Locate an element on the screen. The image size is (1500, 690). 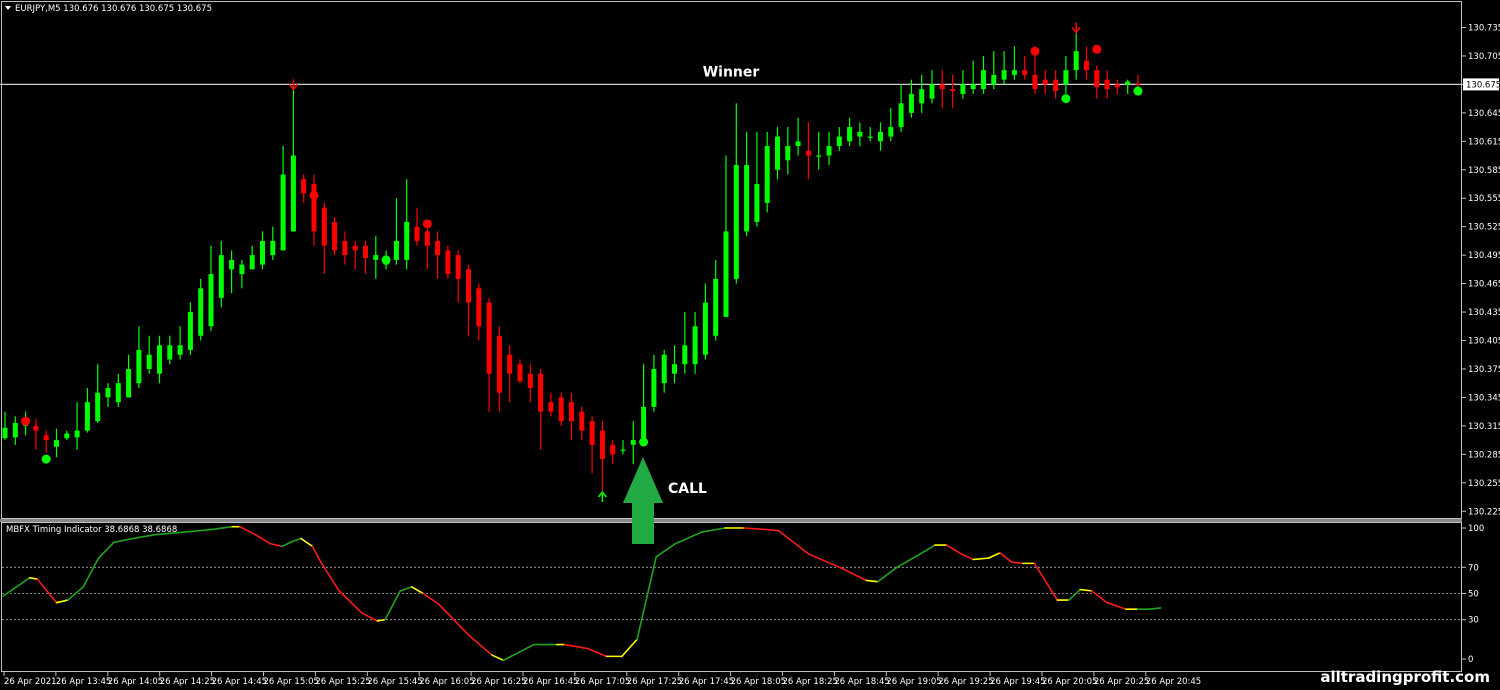
price-axis-label: 130.405 is located at coordinates (1484, 342).